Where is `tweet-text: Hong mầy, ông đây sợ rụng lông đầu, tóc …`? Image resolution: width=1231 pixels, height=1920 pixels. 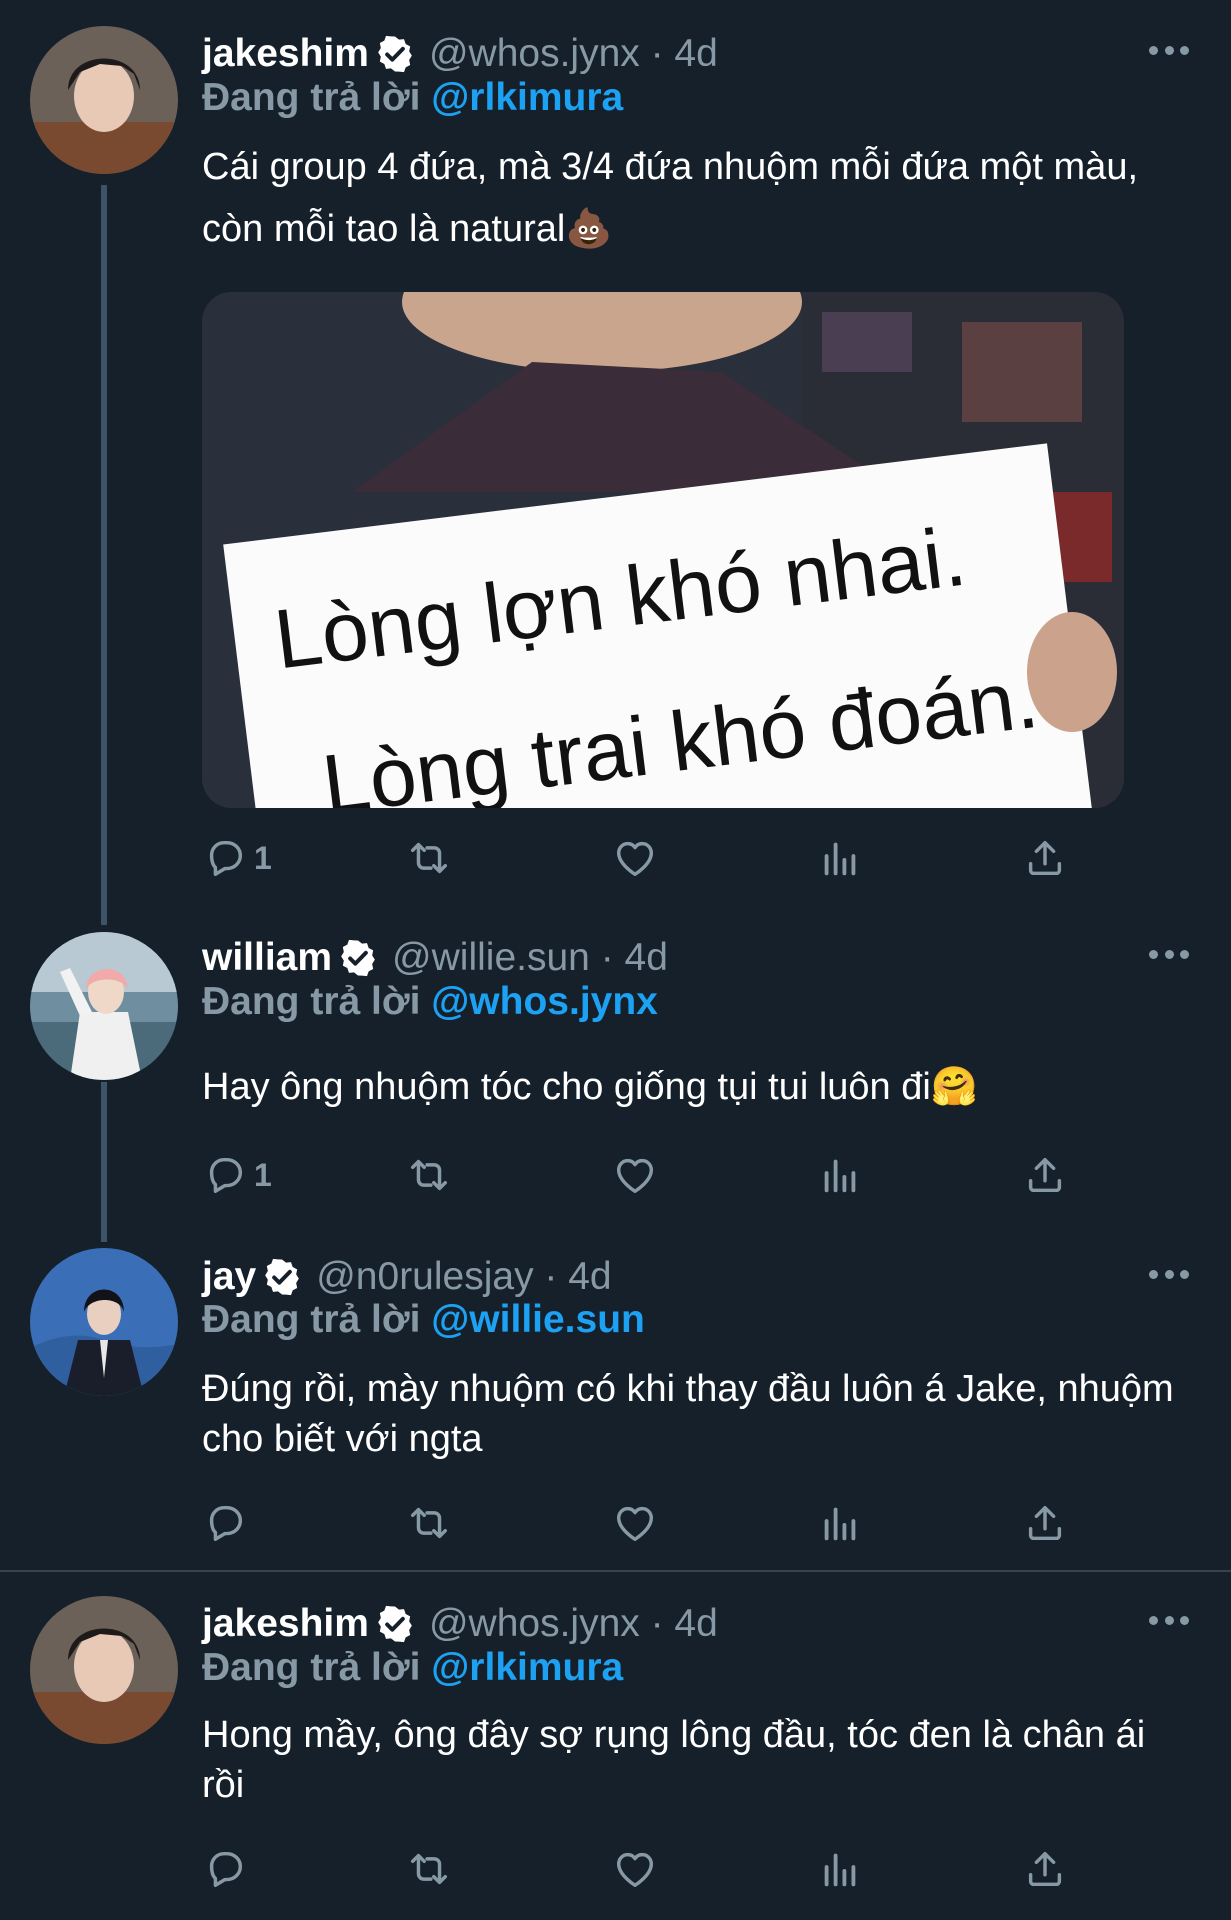 tweet-text: Hong mầy, ông đây sợ rụng lông đầu, tóc … is located at coordinates (674, 1760).